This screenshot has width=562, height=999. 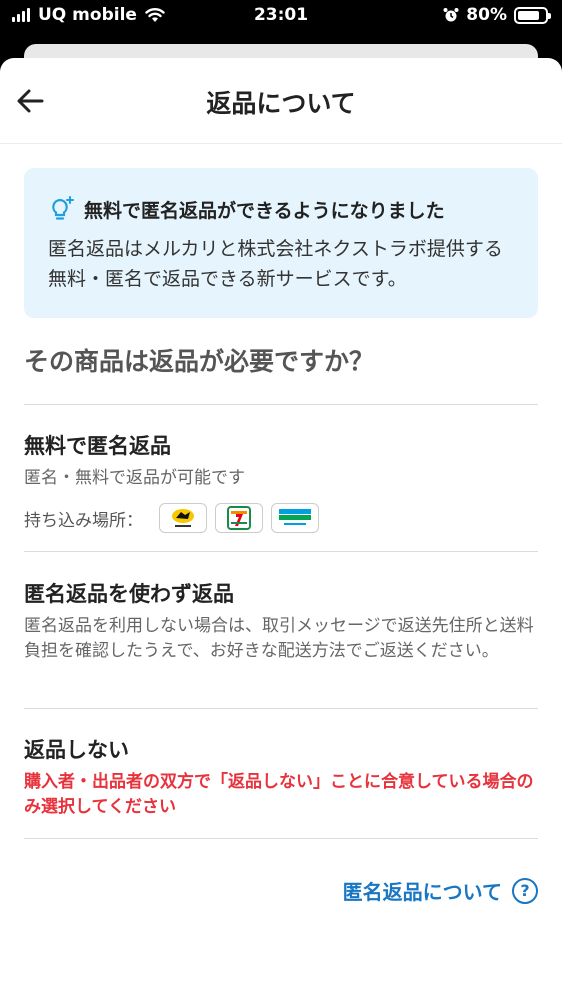 I want to click on question-circle-icon: ?, so click(x=525, y=890).